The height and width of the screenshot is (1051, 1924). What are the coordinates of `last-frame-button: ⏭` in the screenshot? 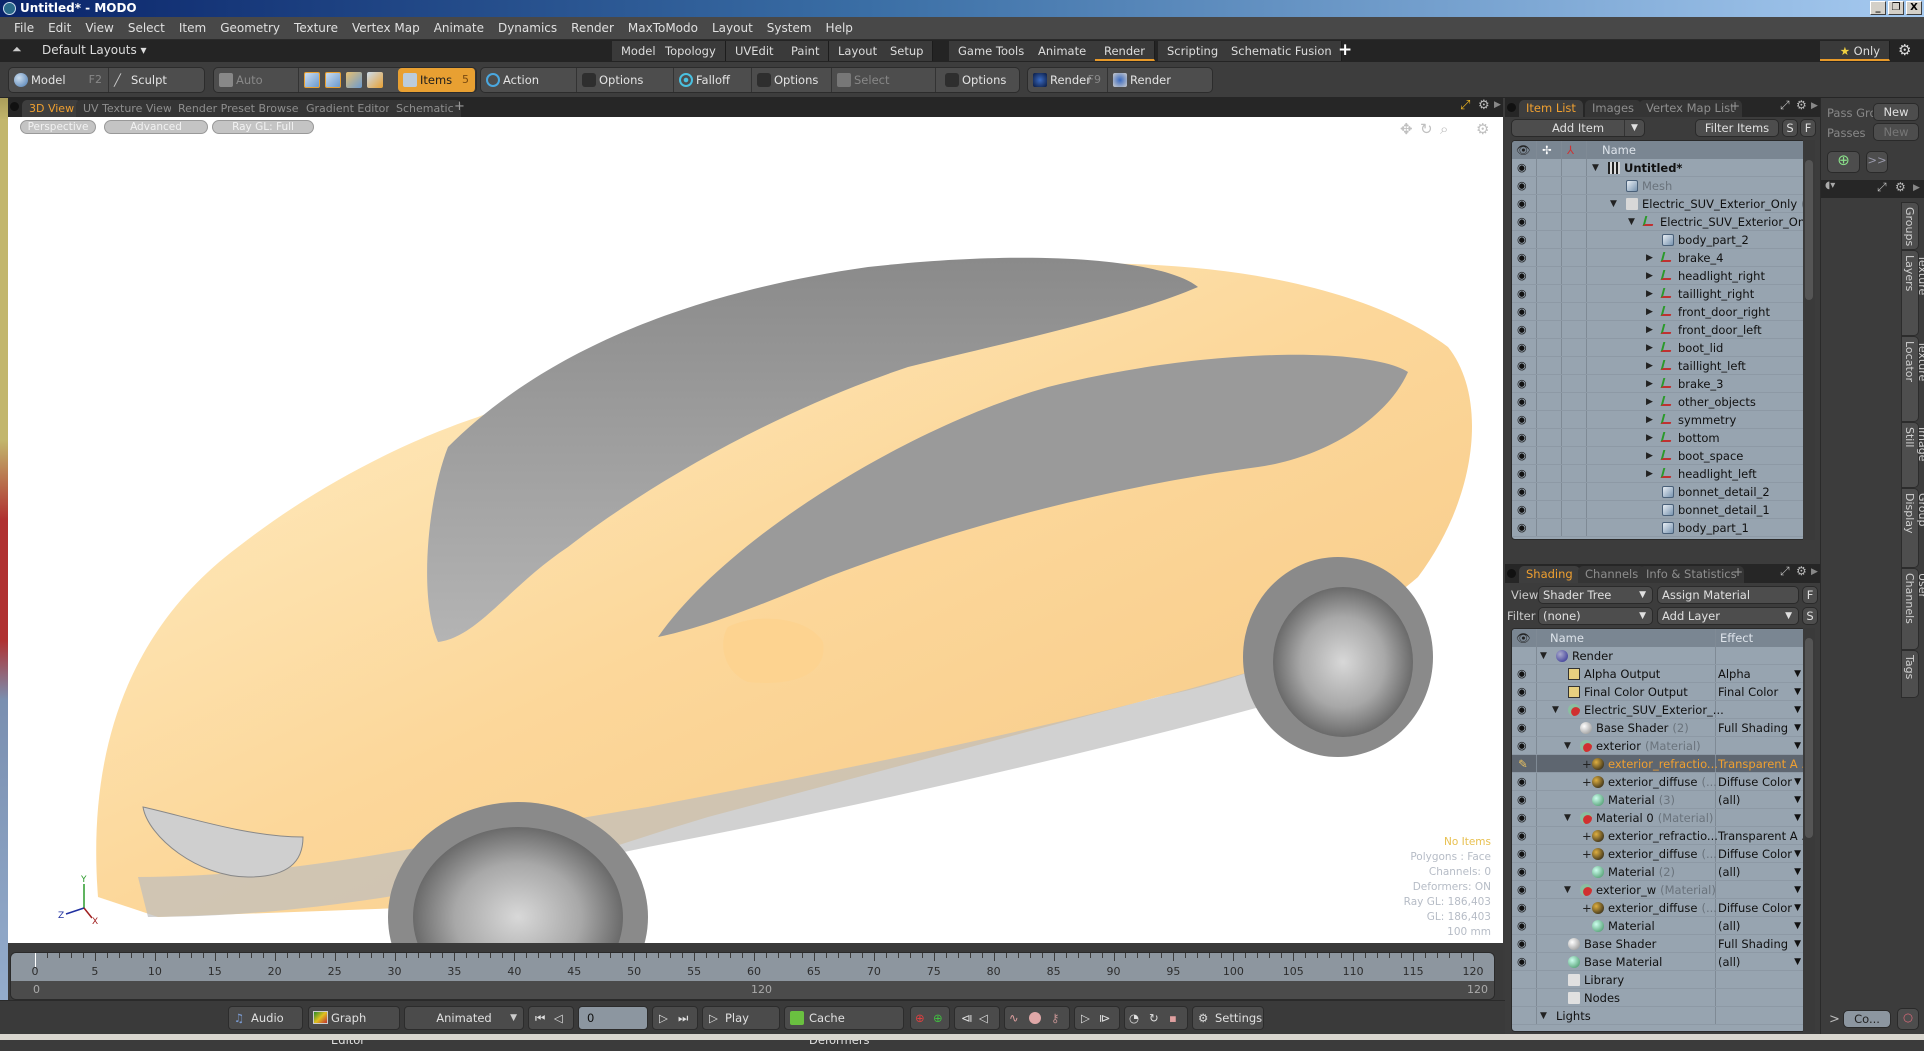 It's located at (683, 1018).